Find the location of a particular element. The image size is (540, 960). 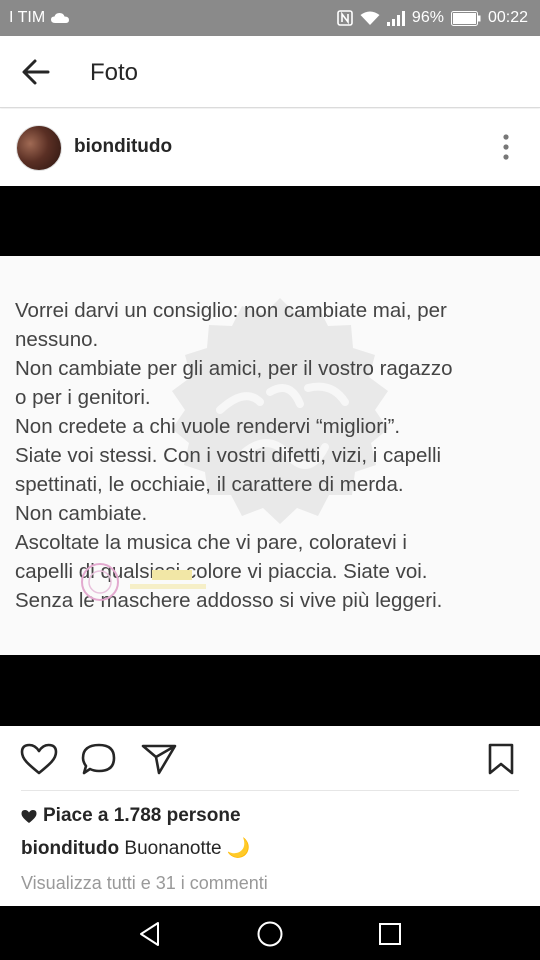

nav-home-icon is located at coordinates (270, 934).